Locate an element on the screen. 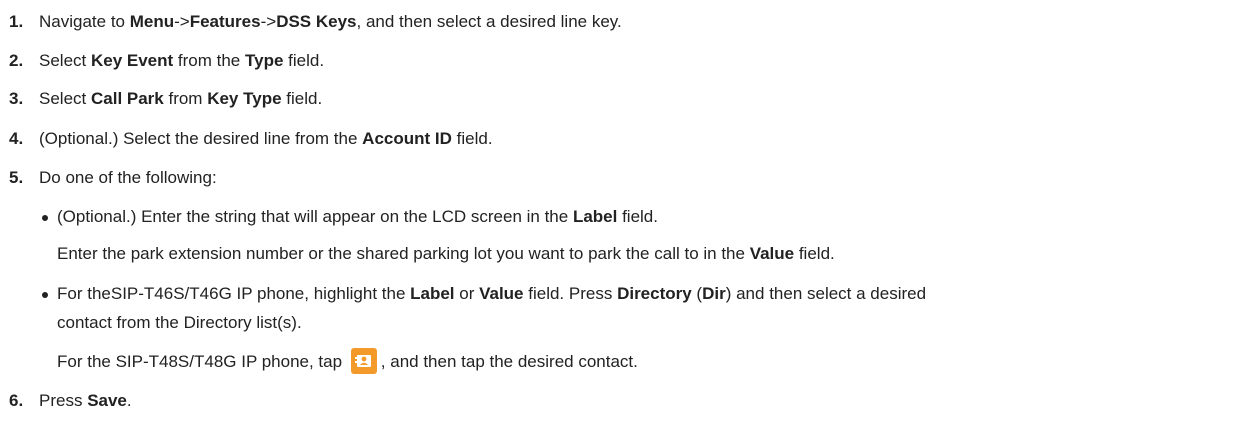 This screenshot has width=1258, height=430. menu-path-features: Features is located at coordinates (225, 21).